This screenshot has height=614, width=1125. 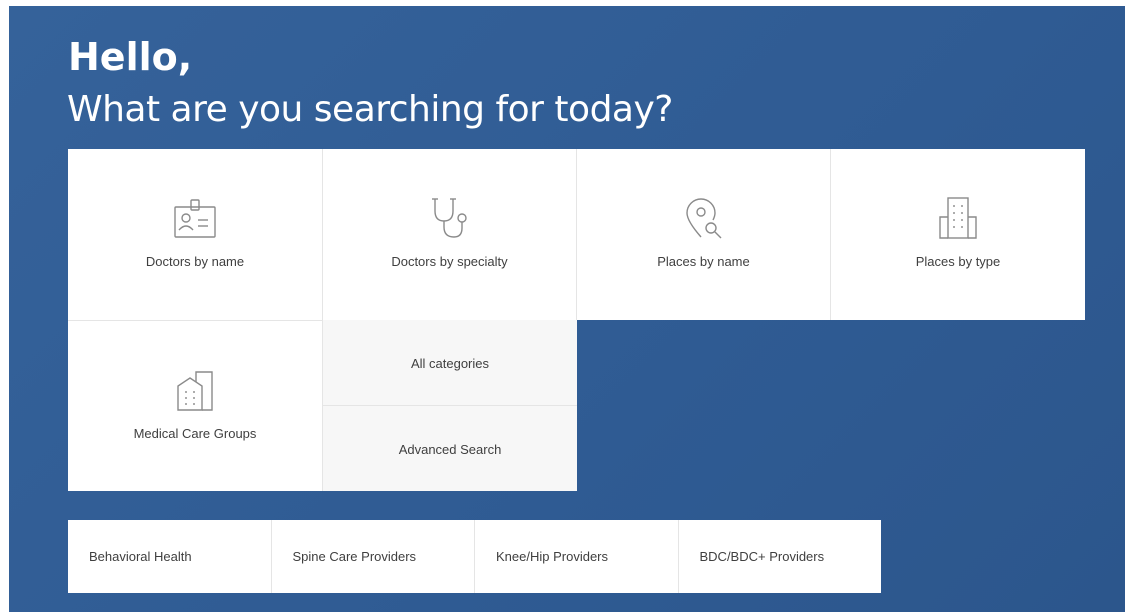 I want to click on greeting-heading: Hello,, so click(x=130, y=57).